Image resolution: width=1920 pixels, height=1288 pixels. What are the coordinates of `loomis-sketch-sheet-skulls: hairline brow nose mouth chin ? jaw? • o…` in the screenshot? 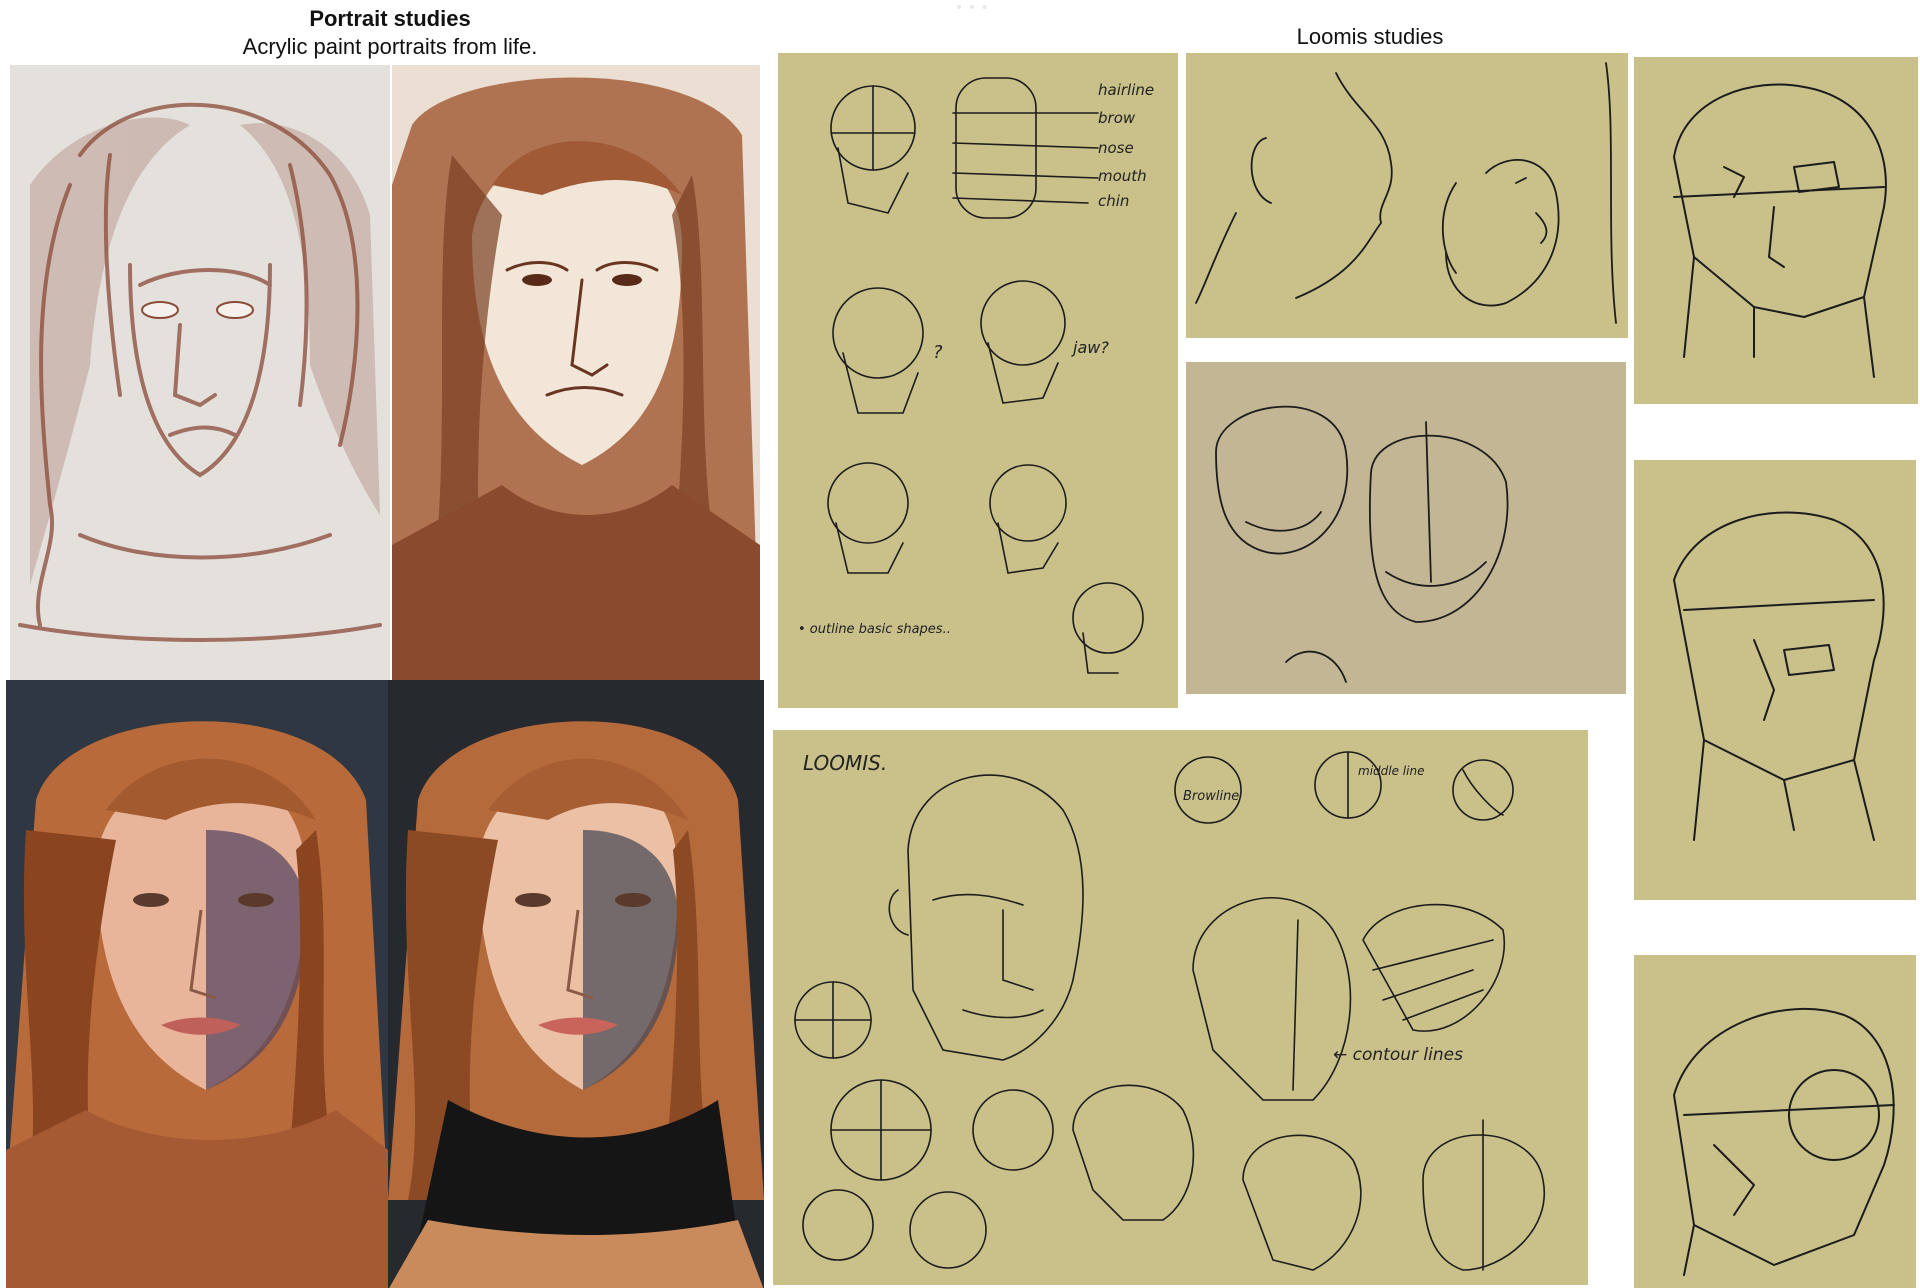 It's located at (978, 380).